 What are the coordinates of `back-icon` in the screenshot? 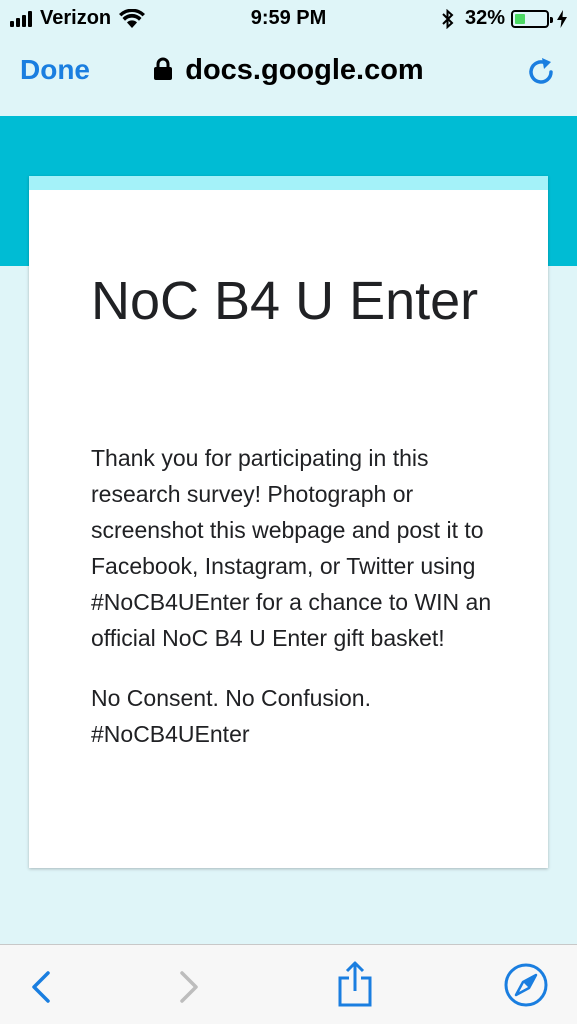 It's located at (42, 987).